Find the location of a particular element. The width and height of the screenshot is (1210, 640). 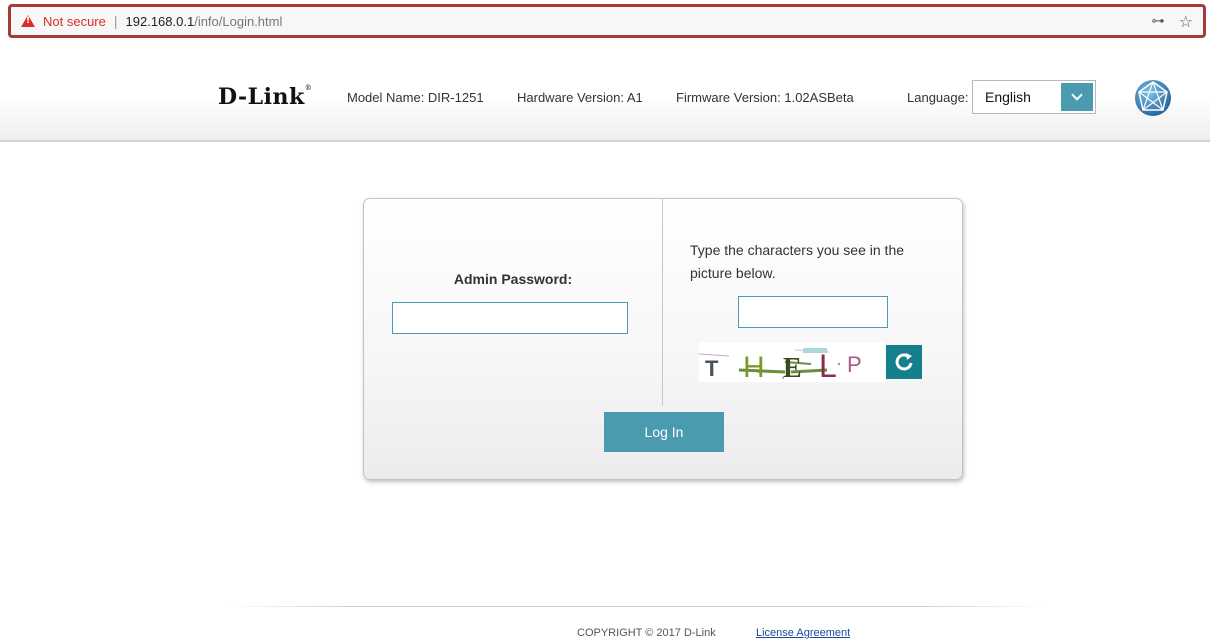

admin-password-label: Admin Password: is located at coordinates (513, 279).